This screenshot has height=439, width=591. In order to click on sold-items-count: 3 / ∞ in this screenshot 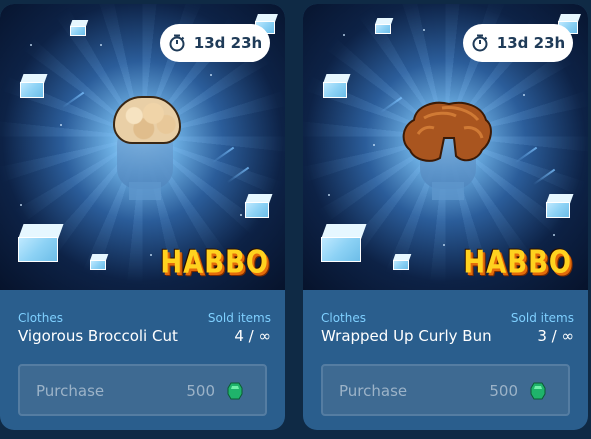, I will do `click(555, 336)`.